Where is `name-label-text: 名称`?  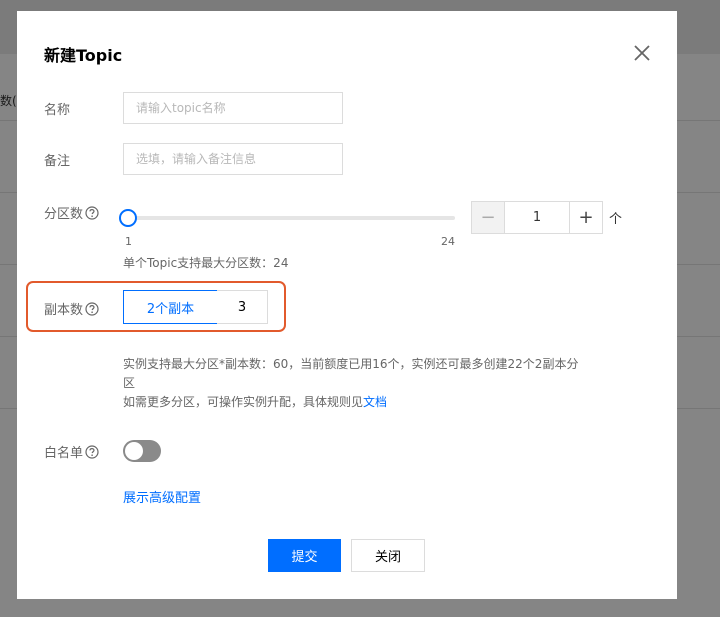
name-label-text: 名称 is located at coordinates (57, 110).